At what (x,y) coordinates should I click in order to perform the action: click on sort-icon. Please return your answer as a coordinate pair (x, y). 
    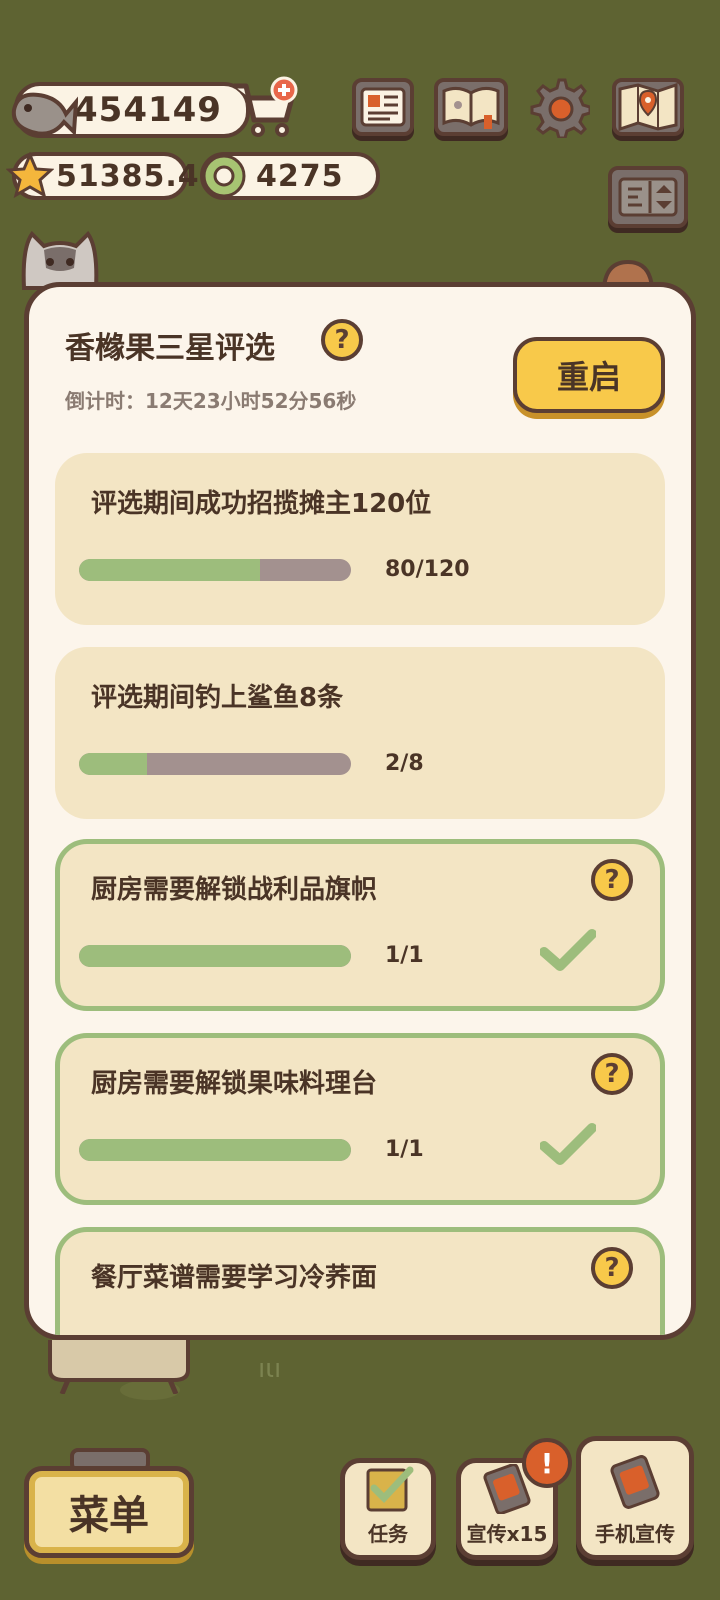
    Looking at the image, I should click on (648, 197).